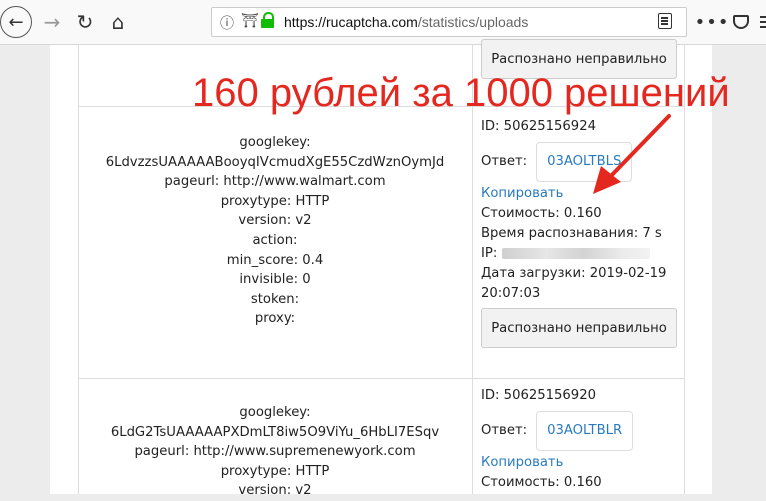 This screenshot has height=501, width=766. Describe the element at coordinates (275, 162) in the screenshot. I see `param-line: 6LdvzzsUAAAAABooyqIVcmudXgE55CzdWznOymJd` at that location.